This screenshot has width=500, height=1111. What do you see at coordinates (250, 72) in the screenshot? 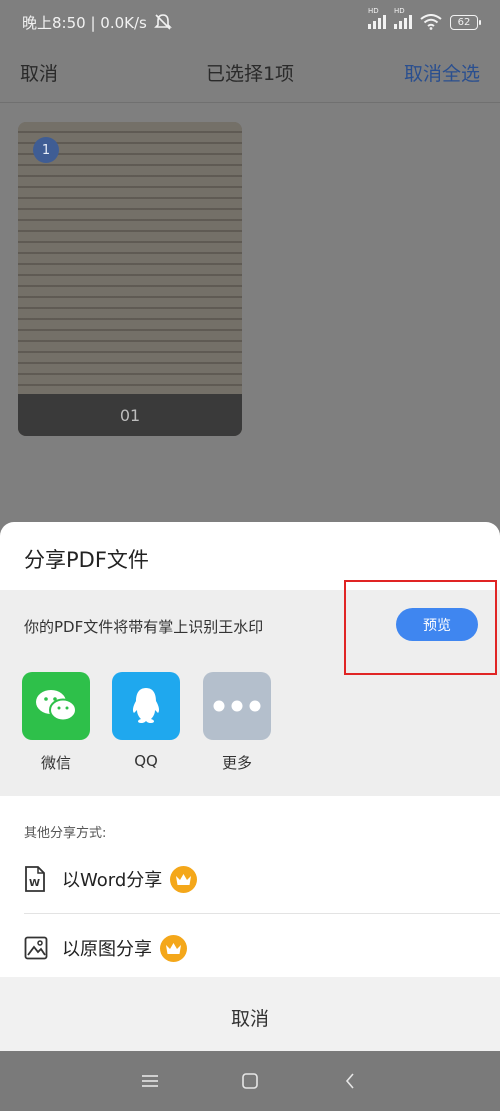
I see `top-bar: 取消 已选择1项 取消全选` at bounding box center [250, 72].